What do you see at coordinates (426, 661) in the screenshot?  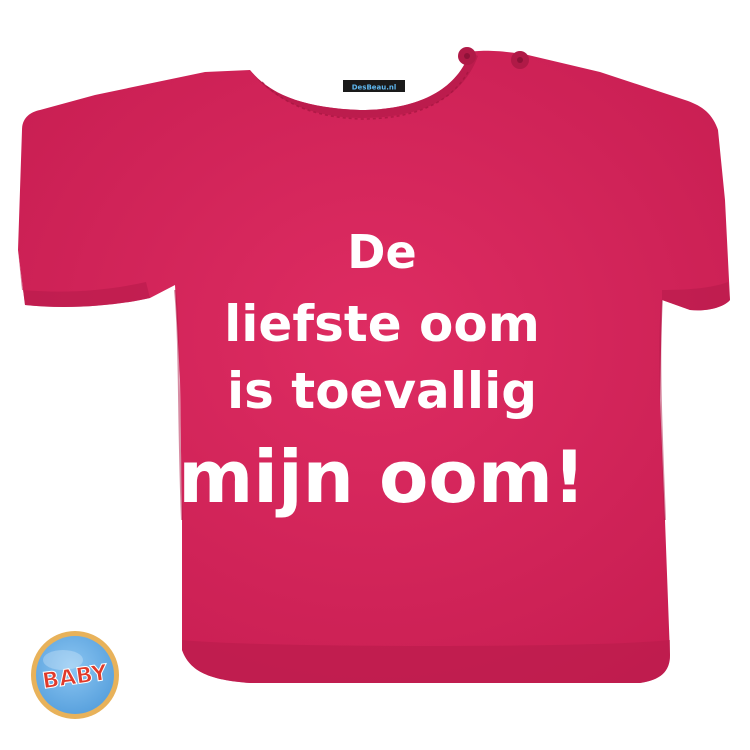 I see `bottom-hem` at bounding box center [426, 661].